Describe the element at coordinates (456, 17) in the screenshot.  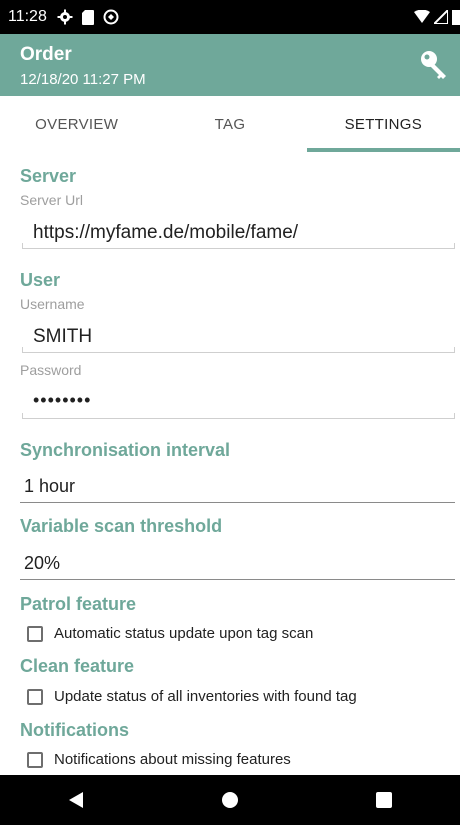
I see `battery-icon` at that location.